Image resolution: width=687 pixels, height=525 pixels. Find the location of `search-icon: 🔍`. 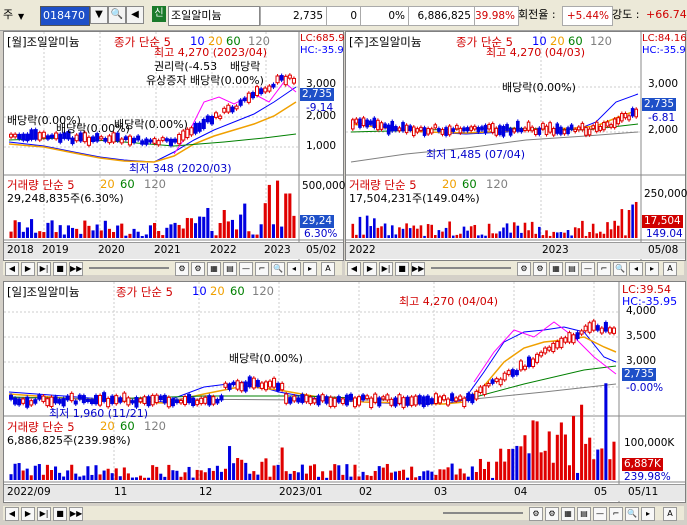

search-icon: 🔍 is located at coordinates (117, 15).